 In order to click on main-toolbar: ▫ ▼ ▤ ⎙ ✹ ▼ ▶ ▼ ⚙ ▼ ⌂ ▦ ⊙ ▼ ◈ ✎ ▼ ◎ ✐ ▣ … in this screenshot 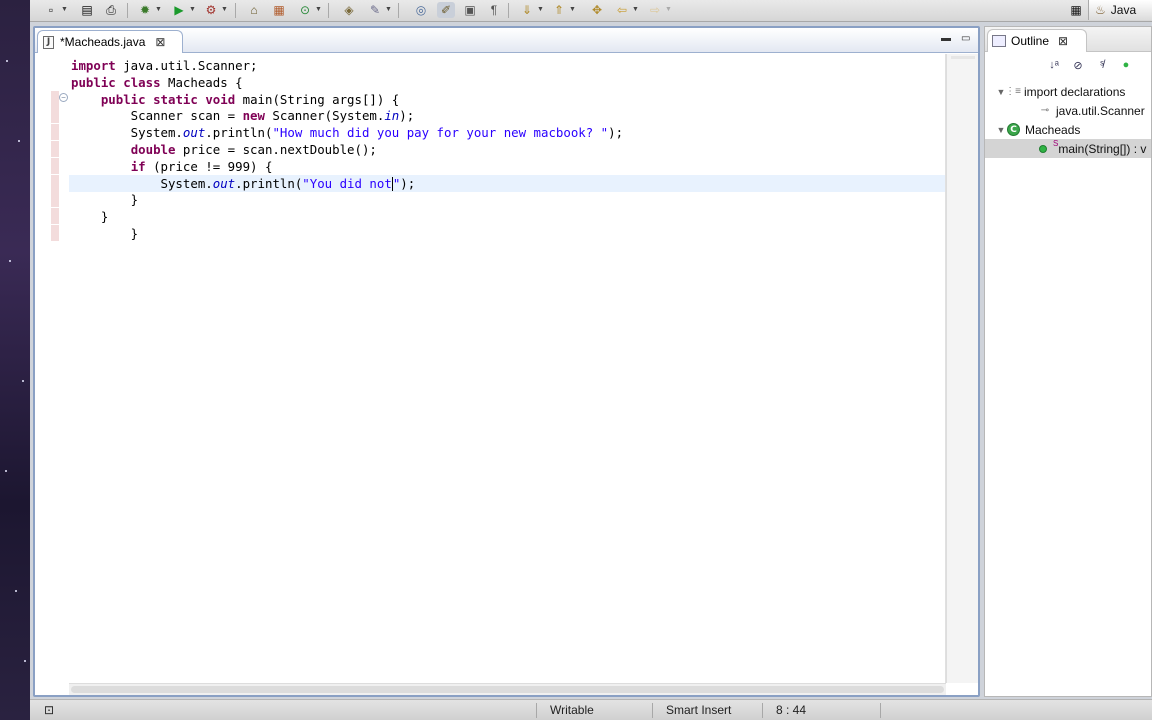, I will do `click(591, 11)`.